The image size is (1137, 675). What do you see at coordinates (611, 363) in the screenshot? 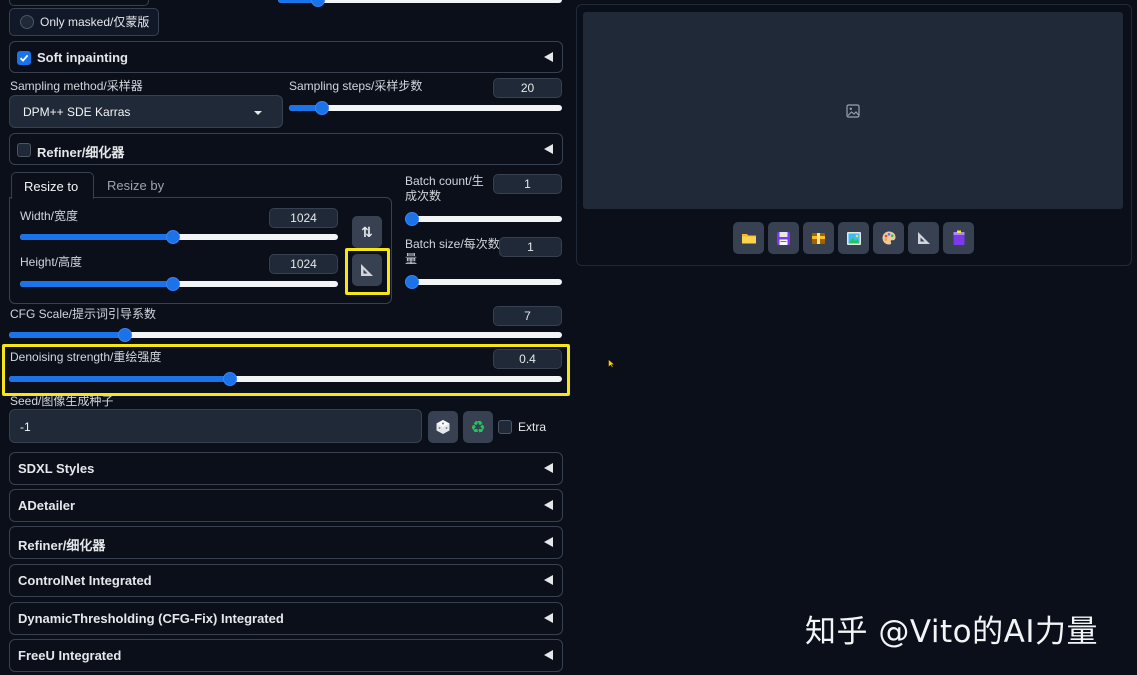
I see `mouse-cursor-icon` at bounding box center [611, 363].